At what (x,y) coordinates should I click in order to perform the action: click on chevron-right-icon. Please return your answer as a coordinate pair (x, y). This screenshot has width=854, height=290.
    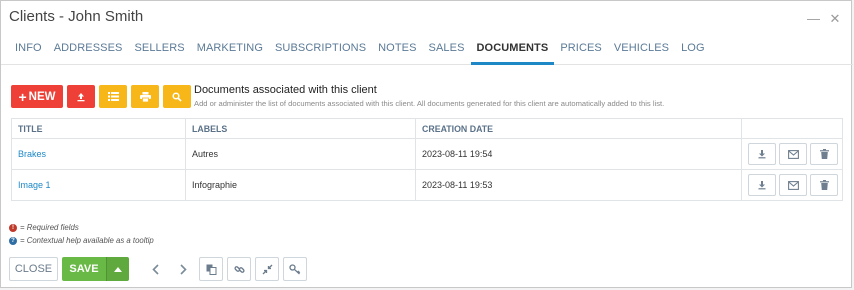
    Looking at the image, I should click on (183, 269).